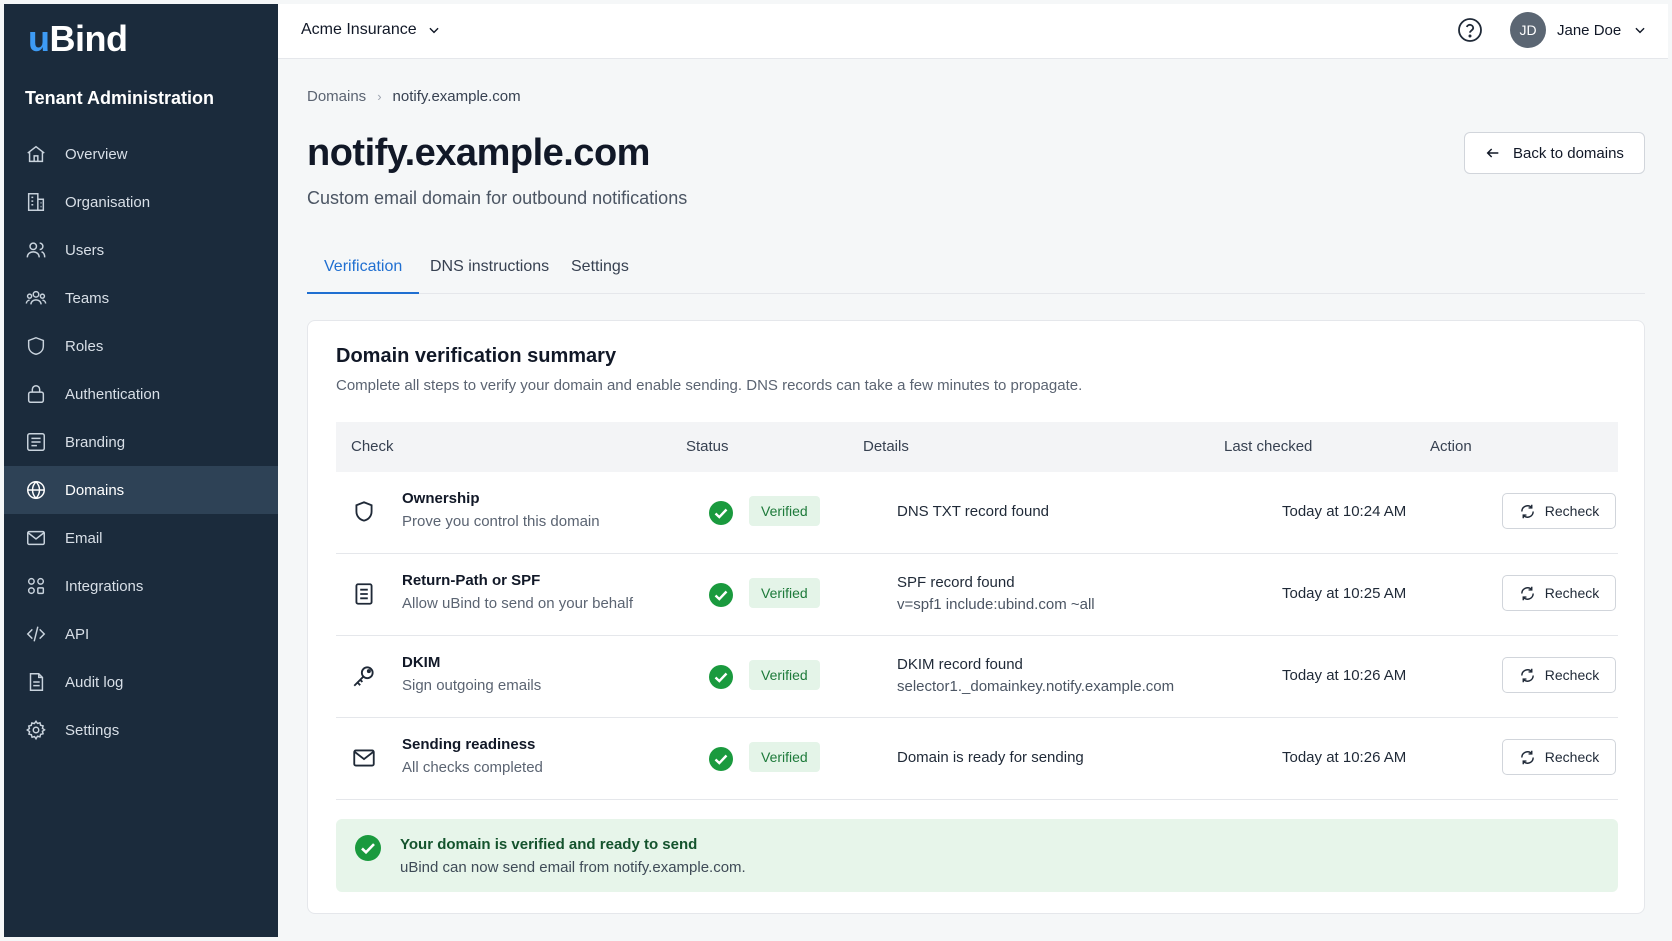 This screenshot has height=941, width=1672. What do you see at coordinates (501, 521) in the screenshot?
I see `check-description: Prove you control this domain` at bounding box center [501, 521].